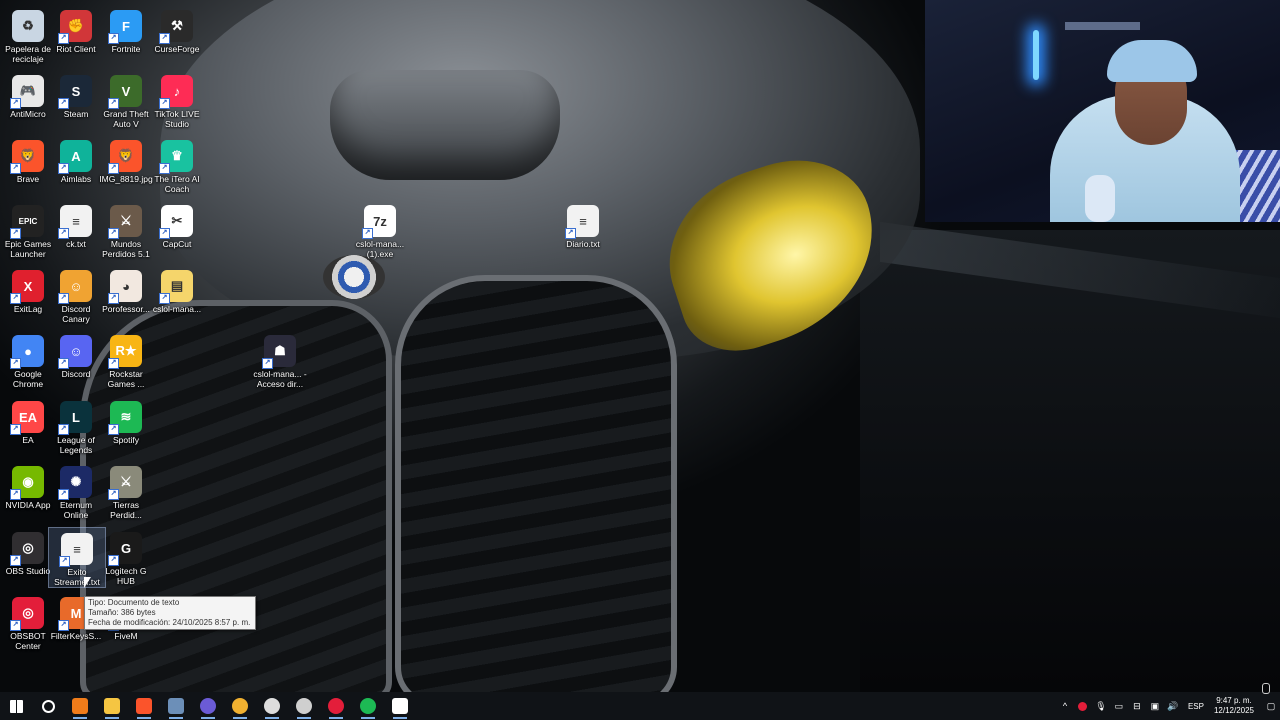  I want to click on display-icon: ⊟, so click(1137, 706).